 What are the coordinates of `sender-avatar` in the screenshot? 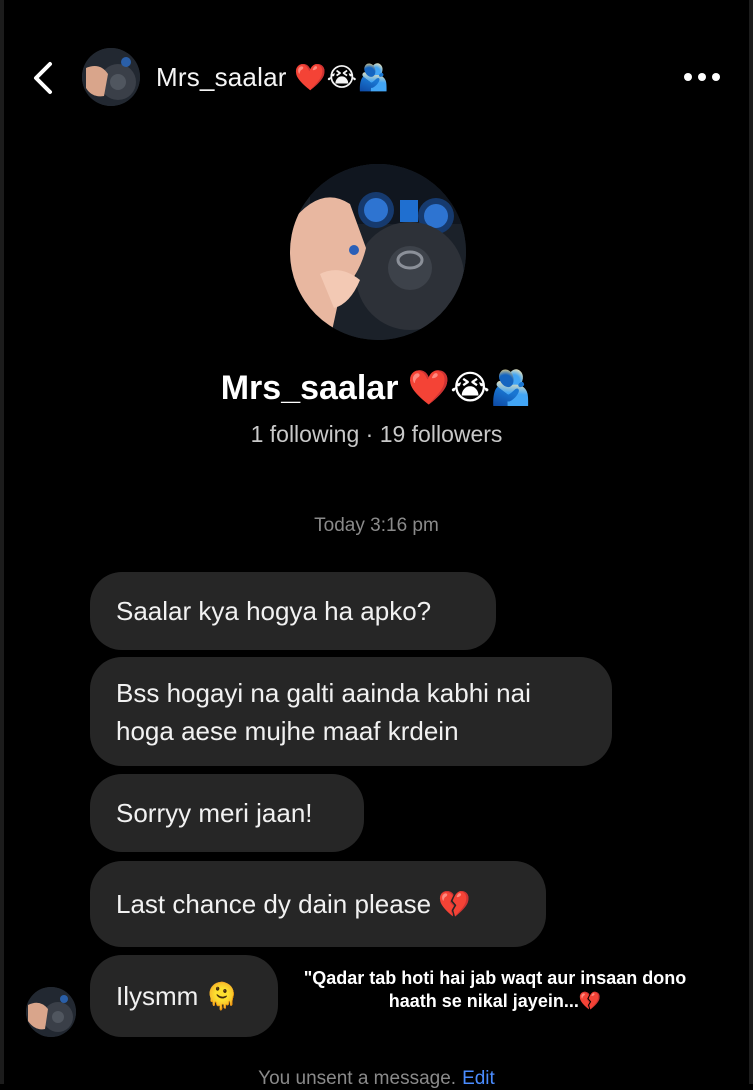 It's located at (51, 1012).